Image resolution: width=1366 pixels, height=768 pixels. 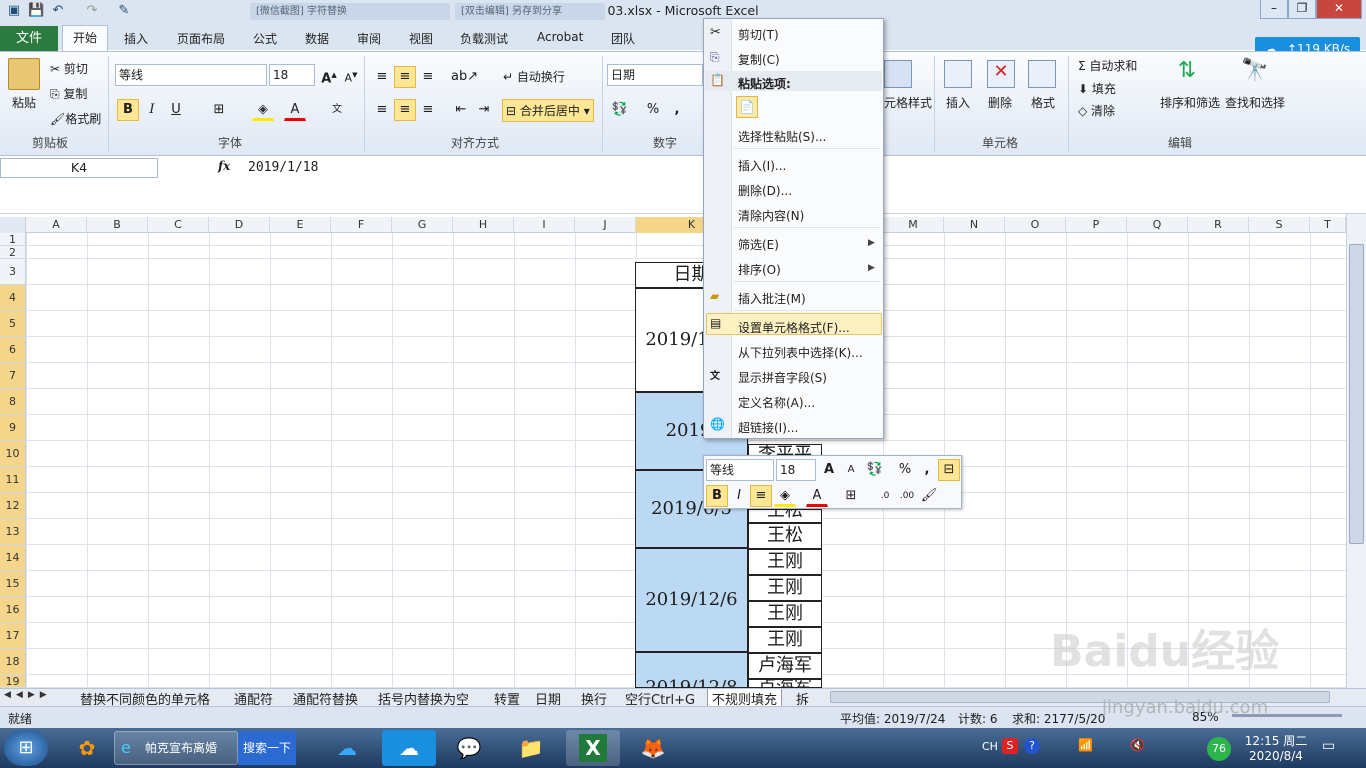 What do you see at coordinates (1356, 394) in the screenshot?
I see `scrollbar-thumb` at bounding box center [1356, 394].